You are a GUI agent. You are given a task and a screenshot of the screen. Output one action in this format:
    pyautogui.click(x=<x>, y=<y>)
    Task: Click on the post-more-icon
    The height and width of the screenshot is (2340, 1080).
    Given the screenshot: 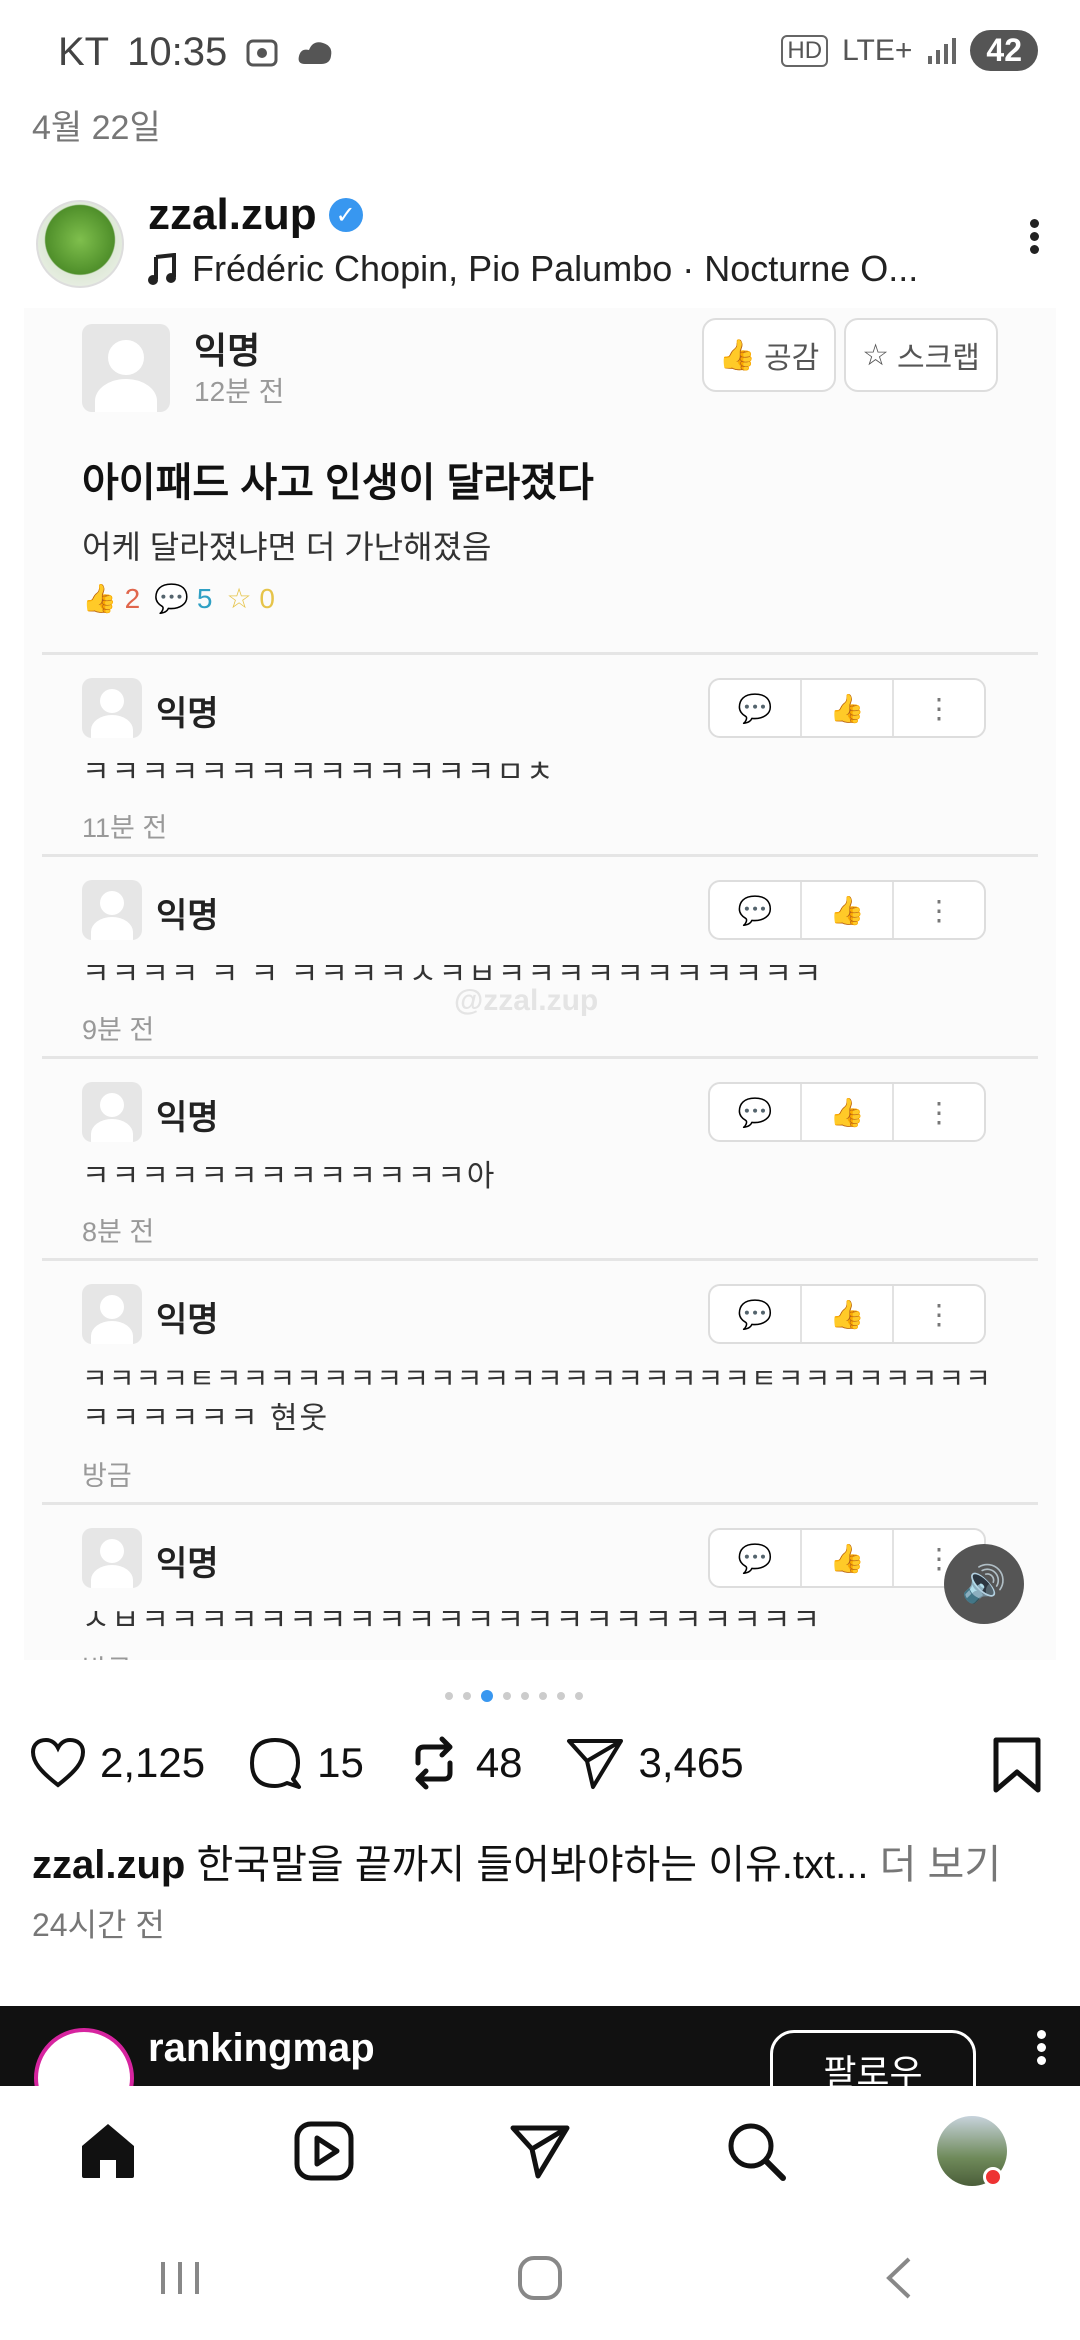 What is the action you would take?
    pyautogui.click(x=1034, y=240)
    